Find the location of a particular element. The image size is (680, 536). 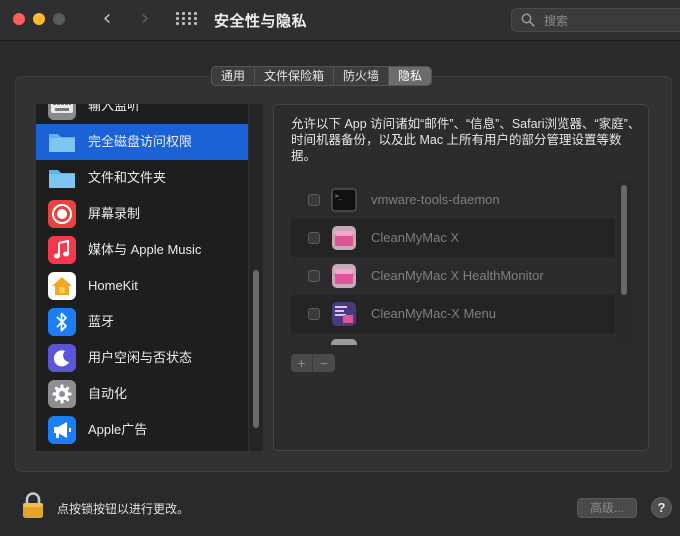

remove-app-button: − is located at coordinates (324, 363).